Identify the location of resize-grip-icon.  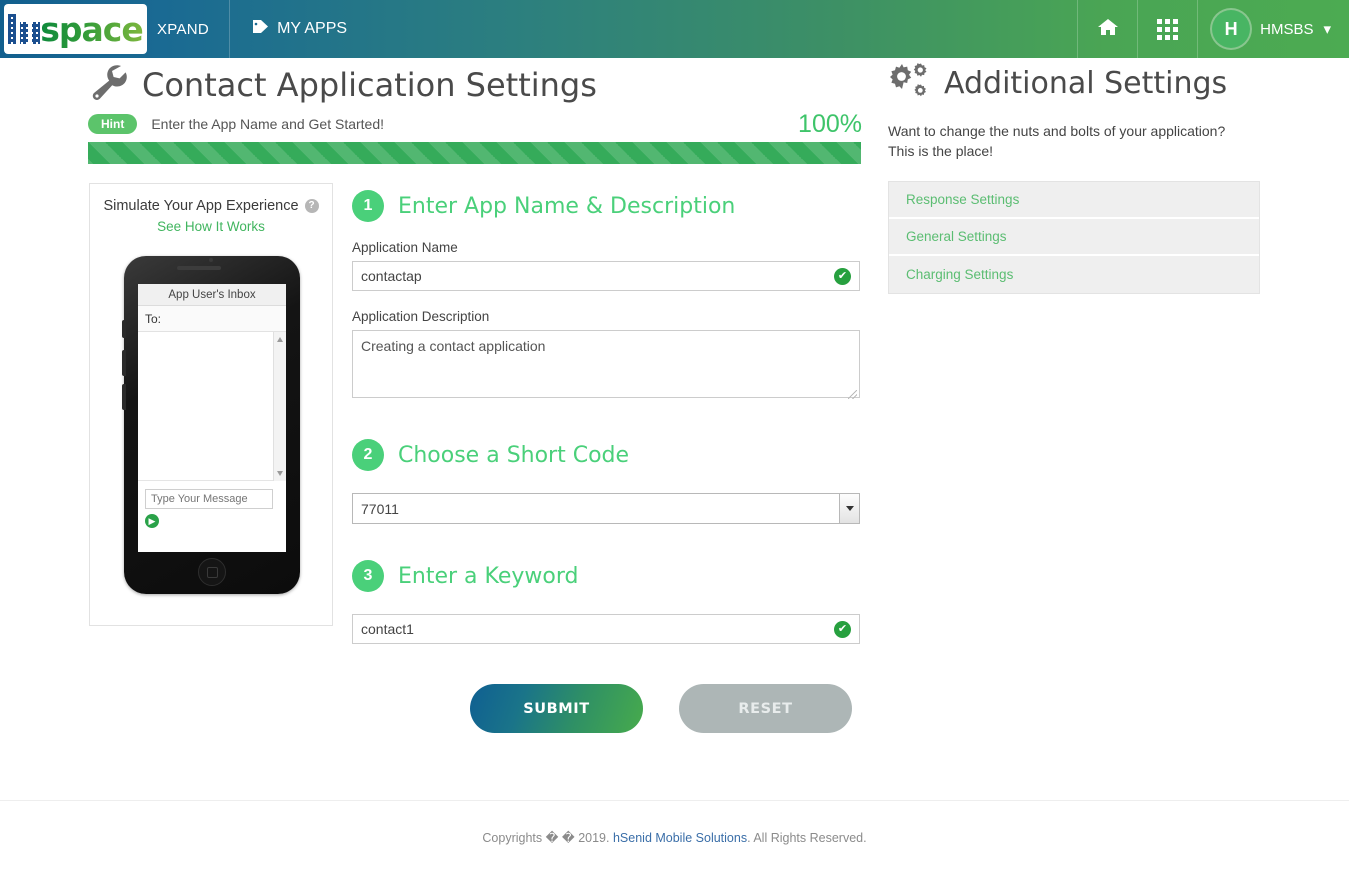
(852, 394).